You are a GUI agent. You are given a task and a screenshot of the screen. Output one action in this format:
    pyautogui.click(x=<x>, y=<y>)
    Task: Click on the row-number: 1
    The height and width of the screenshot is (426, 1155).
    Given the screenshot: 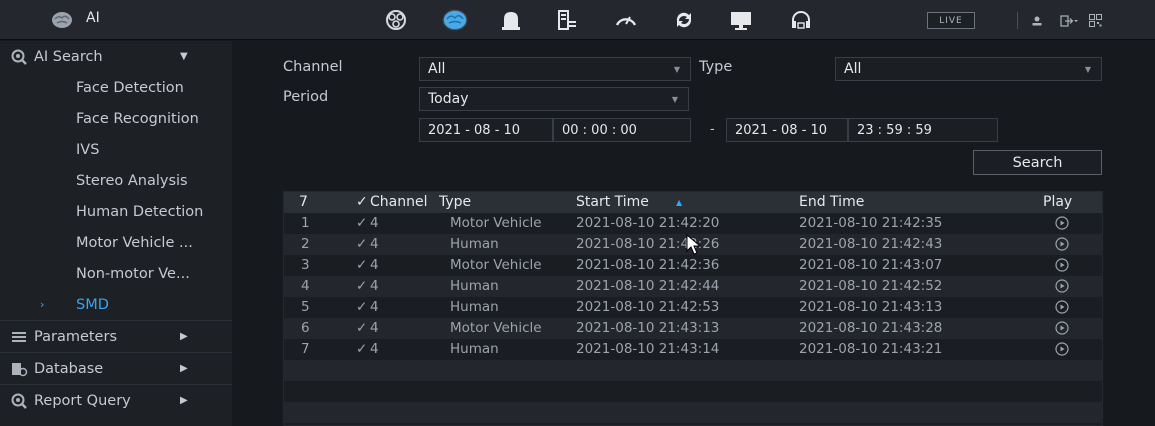 What is the action you would take?
    pyautogui.click(x=305, y=223)
    